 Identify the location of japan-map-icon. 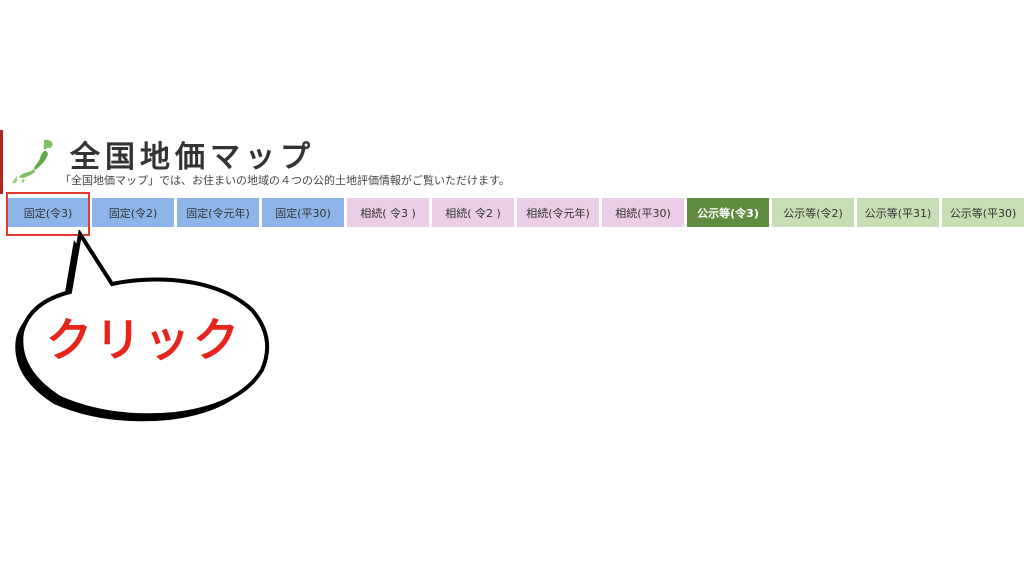
(32, 161).